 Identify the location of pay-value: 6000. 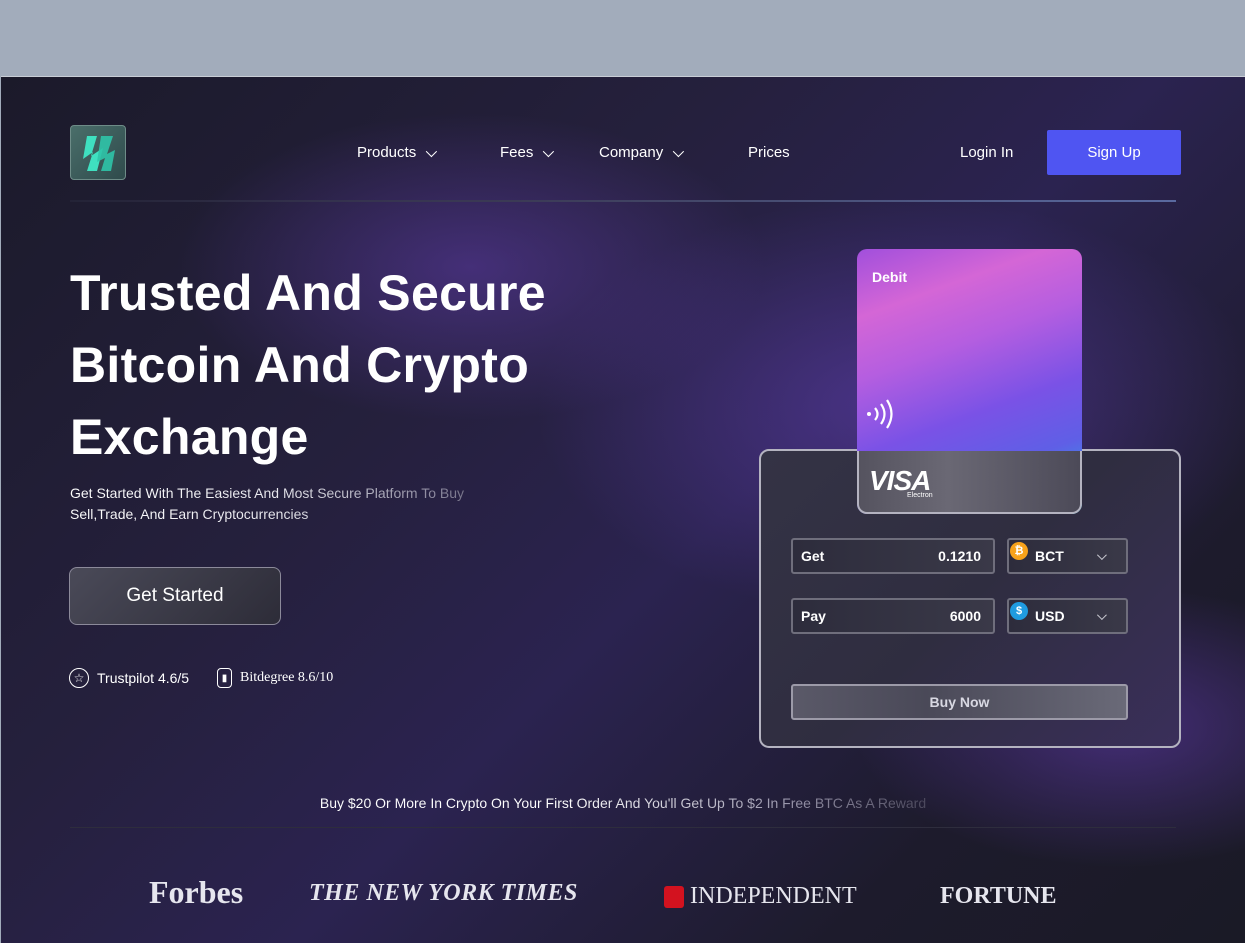
(965, 616).